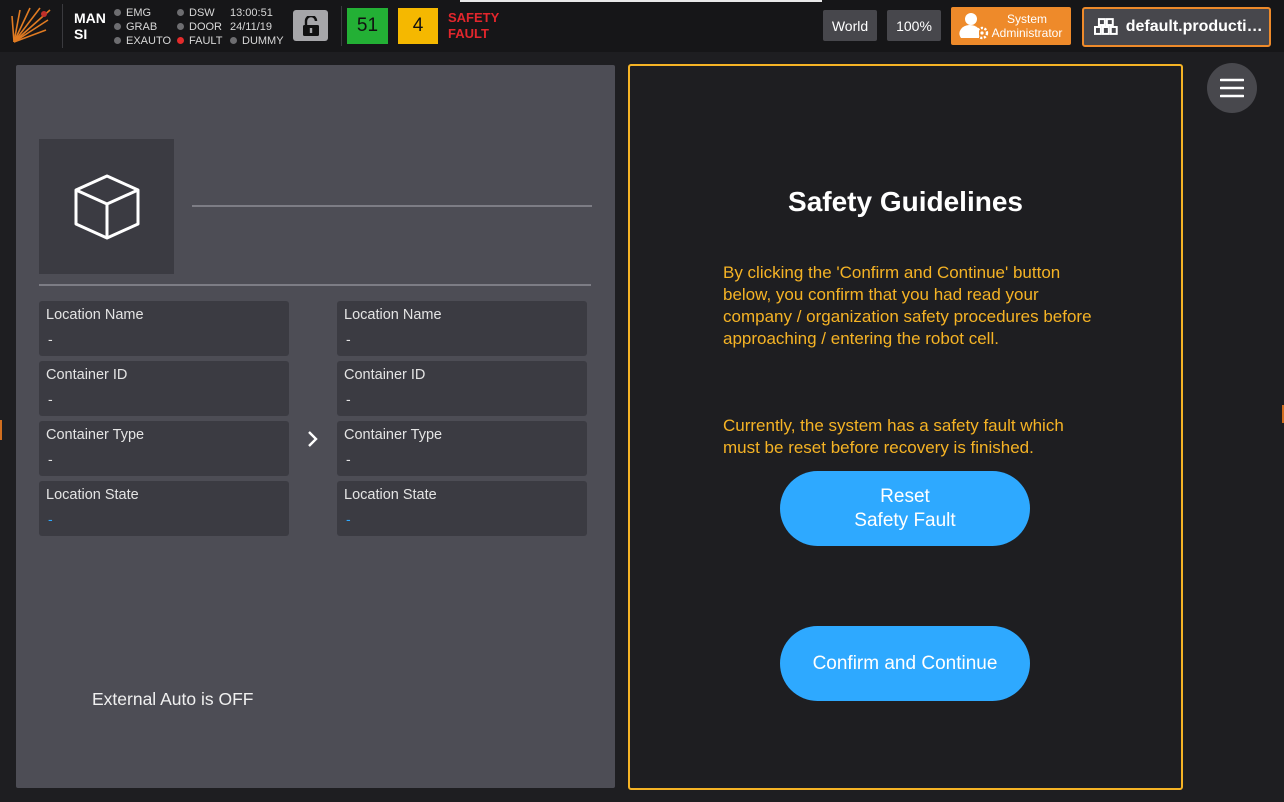  Describe the element at coordinates (905, 201) in the screenshot. I see `panel-title: Safety Guidelines` at that location.